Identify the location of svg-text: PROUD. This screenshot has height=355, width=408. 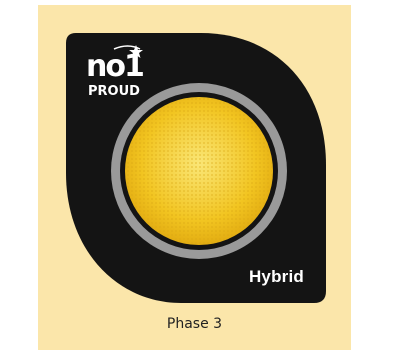
(114, 91).